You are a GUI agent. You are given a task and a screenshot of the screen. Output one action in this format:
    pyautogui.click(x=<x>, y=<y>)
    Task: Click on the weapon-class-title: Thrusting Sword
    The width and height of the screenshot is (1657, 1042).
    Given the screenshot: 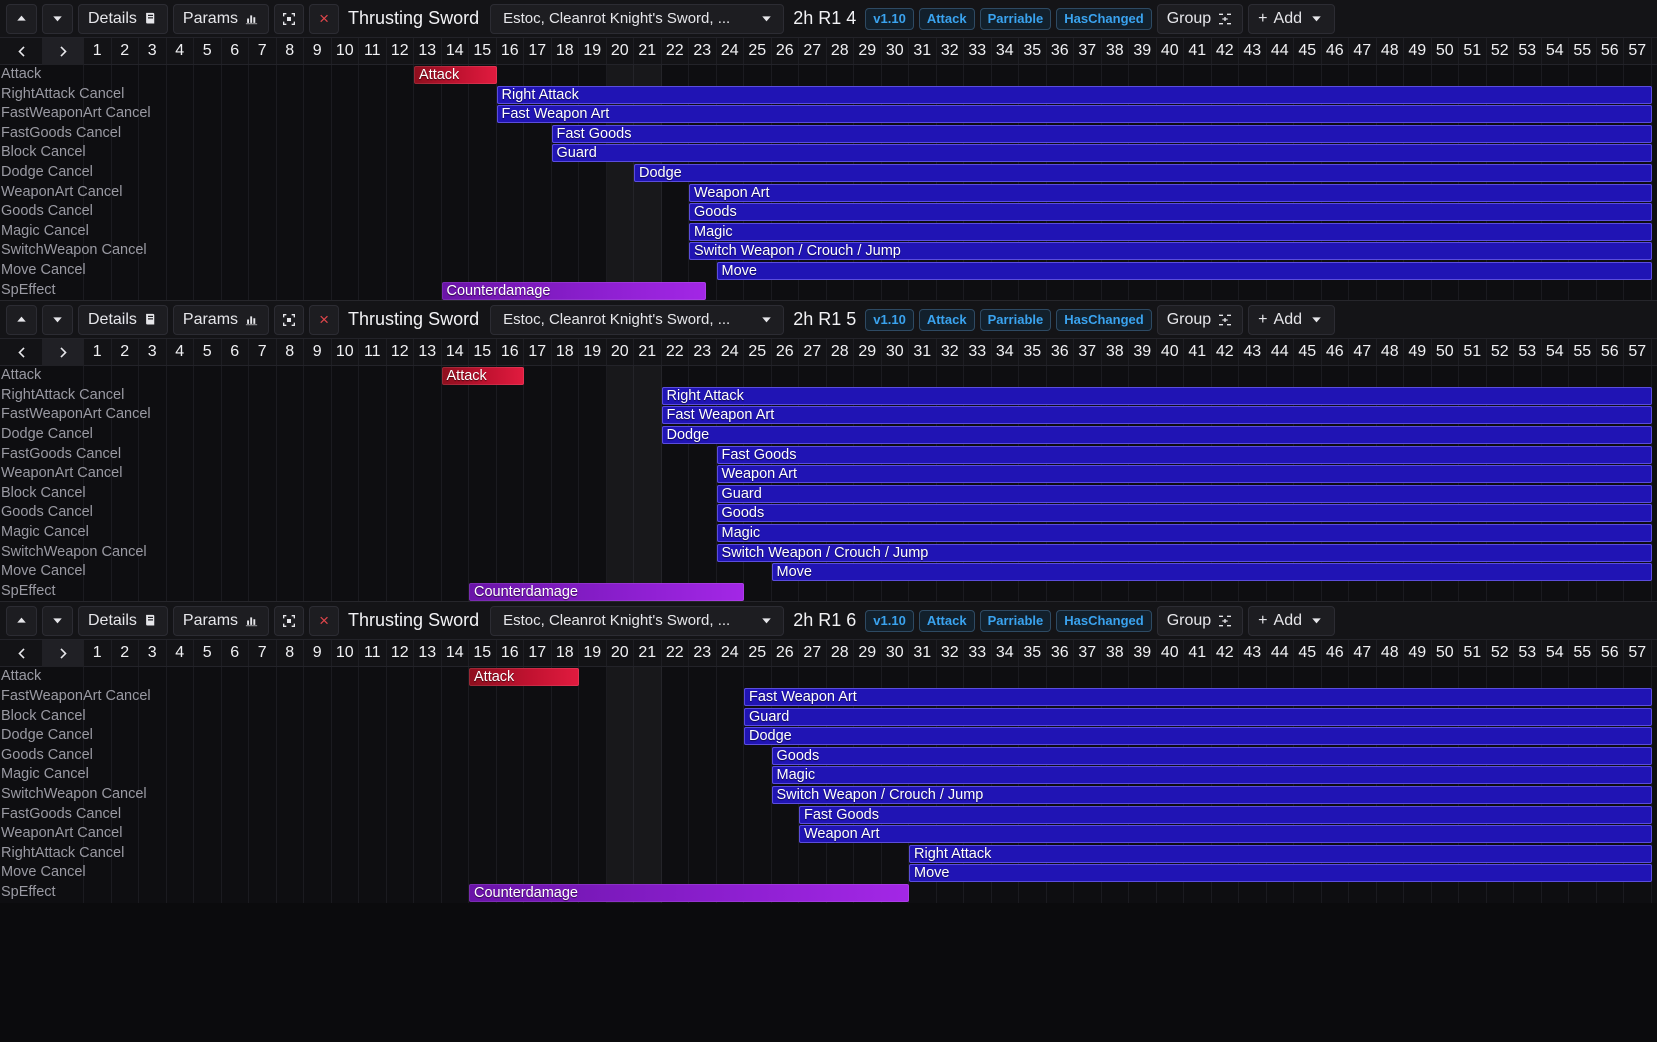 What is the action you would take?
    pyautogui.click(x=414, y=620)
    